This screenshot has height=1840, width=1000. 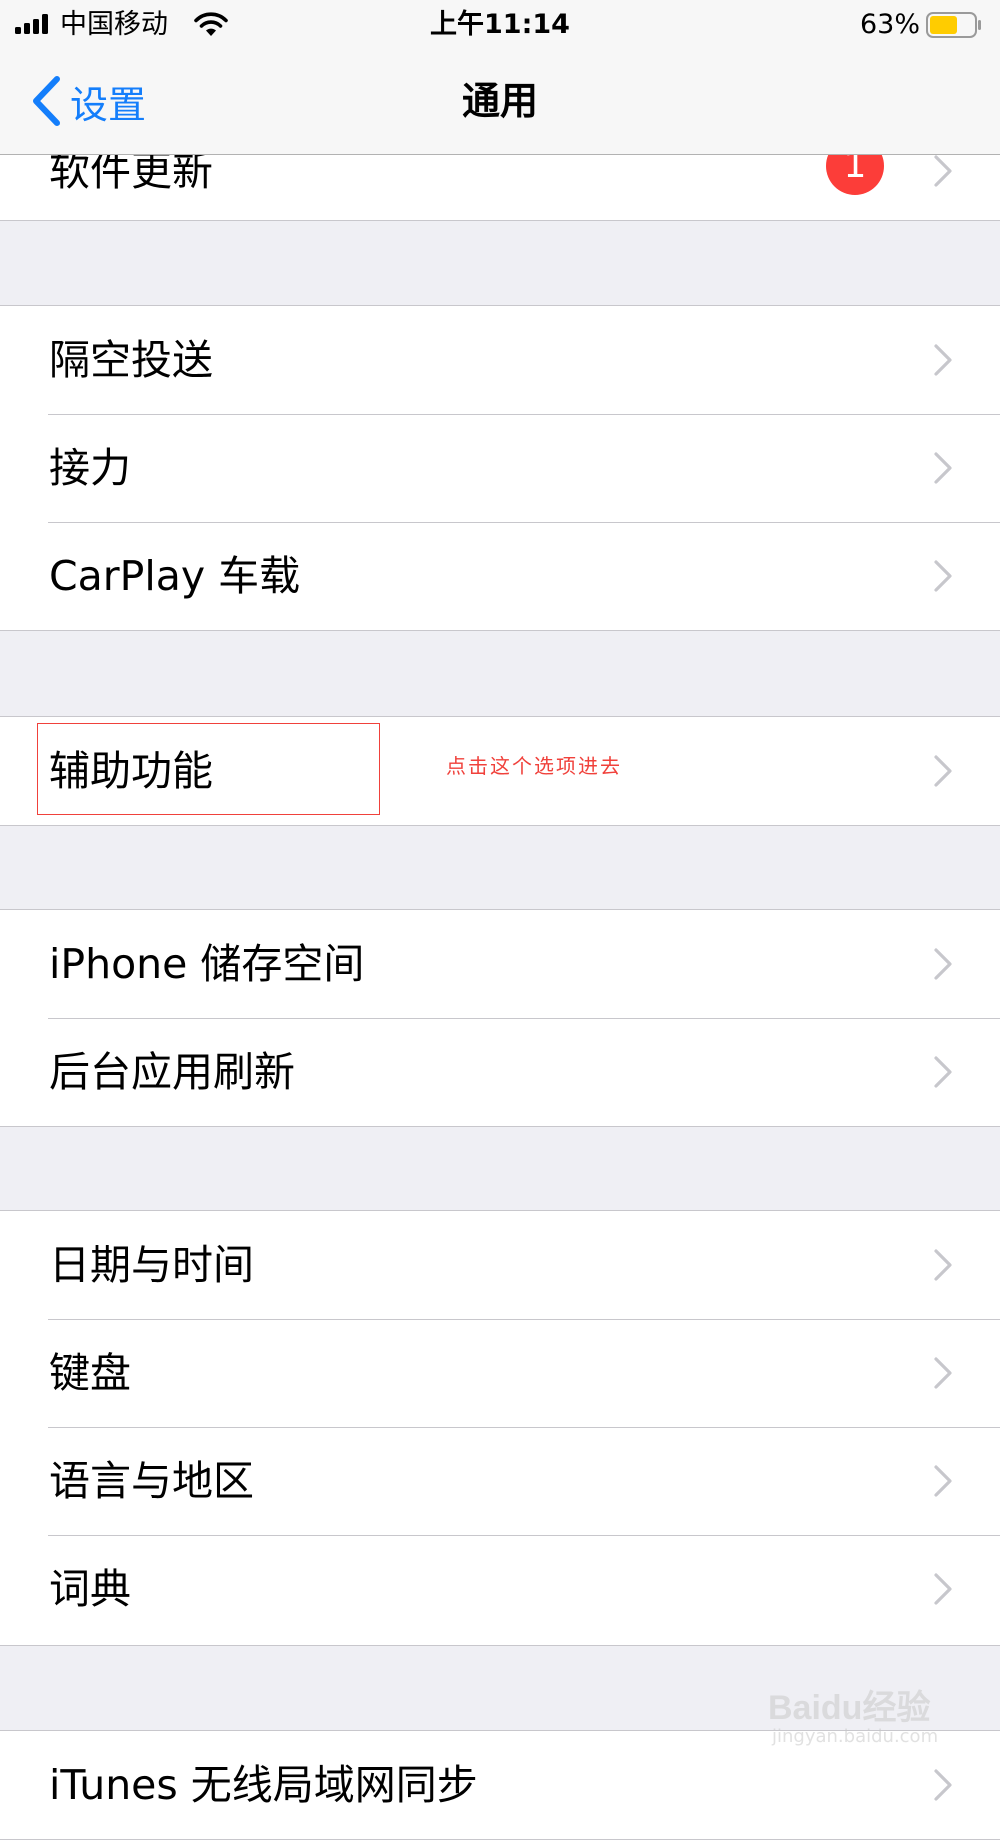 What do you see at coordinates (500, 1265) in the screenshot?
I see `row-date-time: 日期与时间` at bounding box center [500, 1265].